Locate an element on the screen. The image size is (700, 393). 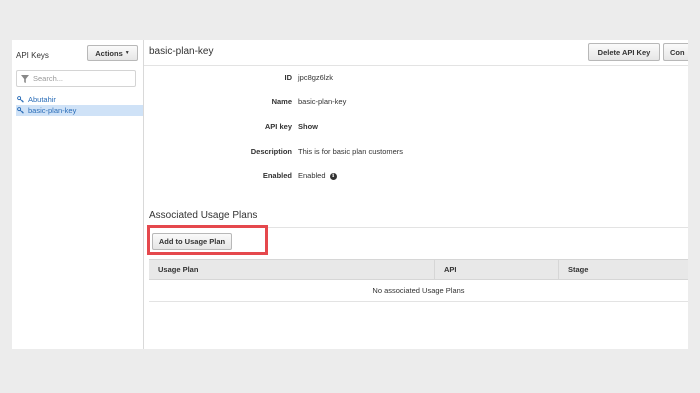
actions-label: Actions is located at coordinates (109, 53).